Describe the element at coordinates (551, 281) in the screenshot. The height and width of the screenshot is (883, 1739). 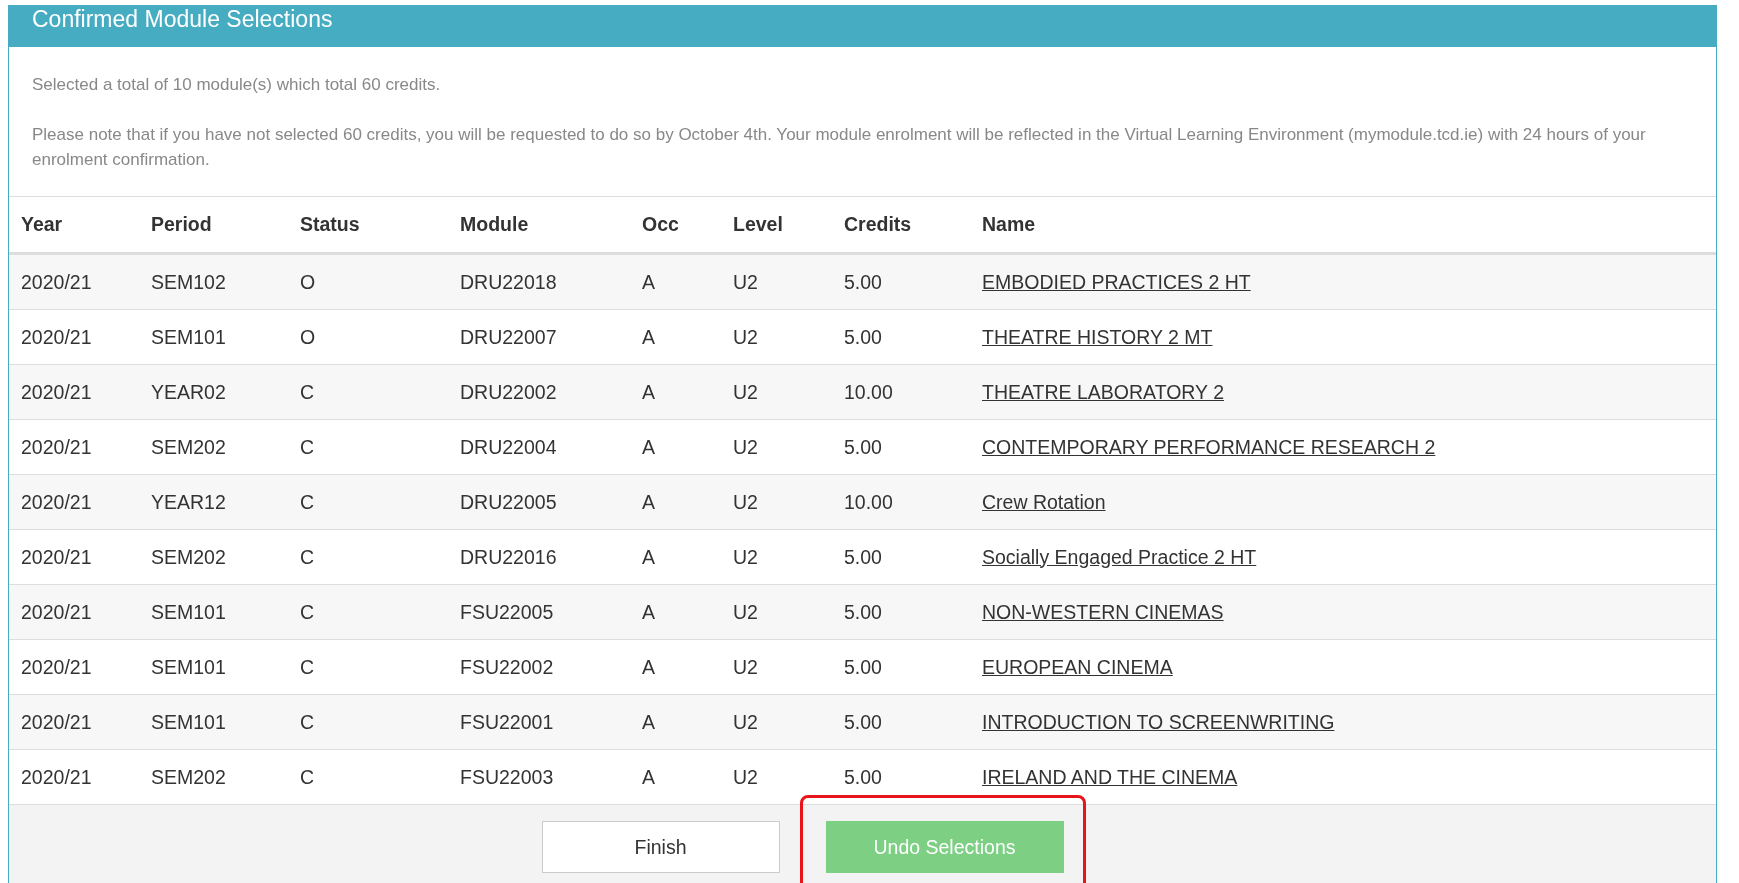
I see `table-cell: DRU22018` at that location.